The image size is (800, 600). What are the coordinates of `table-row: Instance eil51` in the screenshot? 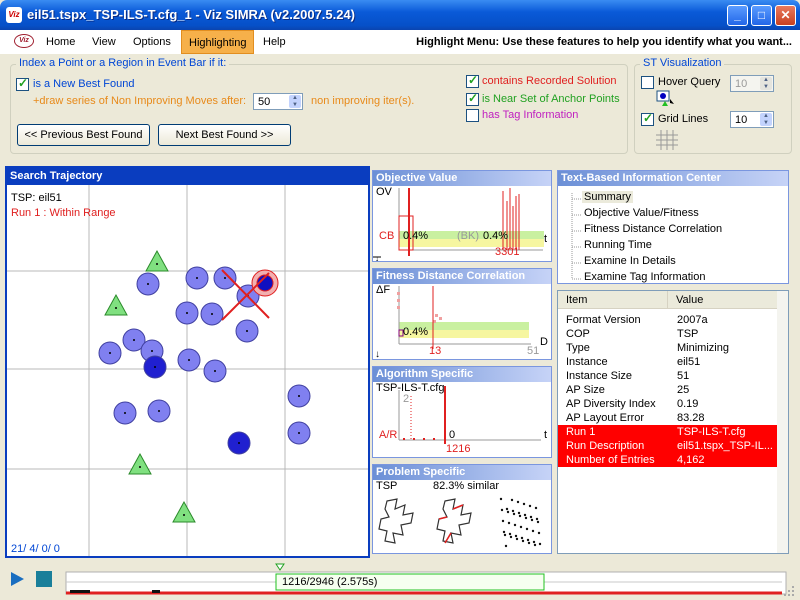 It's located at (668, 362).